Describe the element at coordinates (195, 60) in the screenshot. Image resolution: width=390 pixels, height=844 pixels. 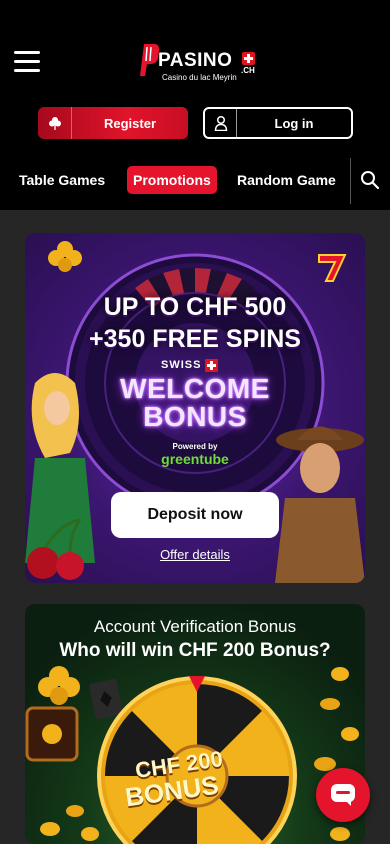
I see `logo-text: PASINO` at that location.